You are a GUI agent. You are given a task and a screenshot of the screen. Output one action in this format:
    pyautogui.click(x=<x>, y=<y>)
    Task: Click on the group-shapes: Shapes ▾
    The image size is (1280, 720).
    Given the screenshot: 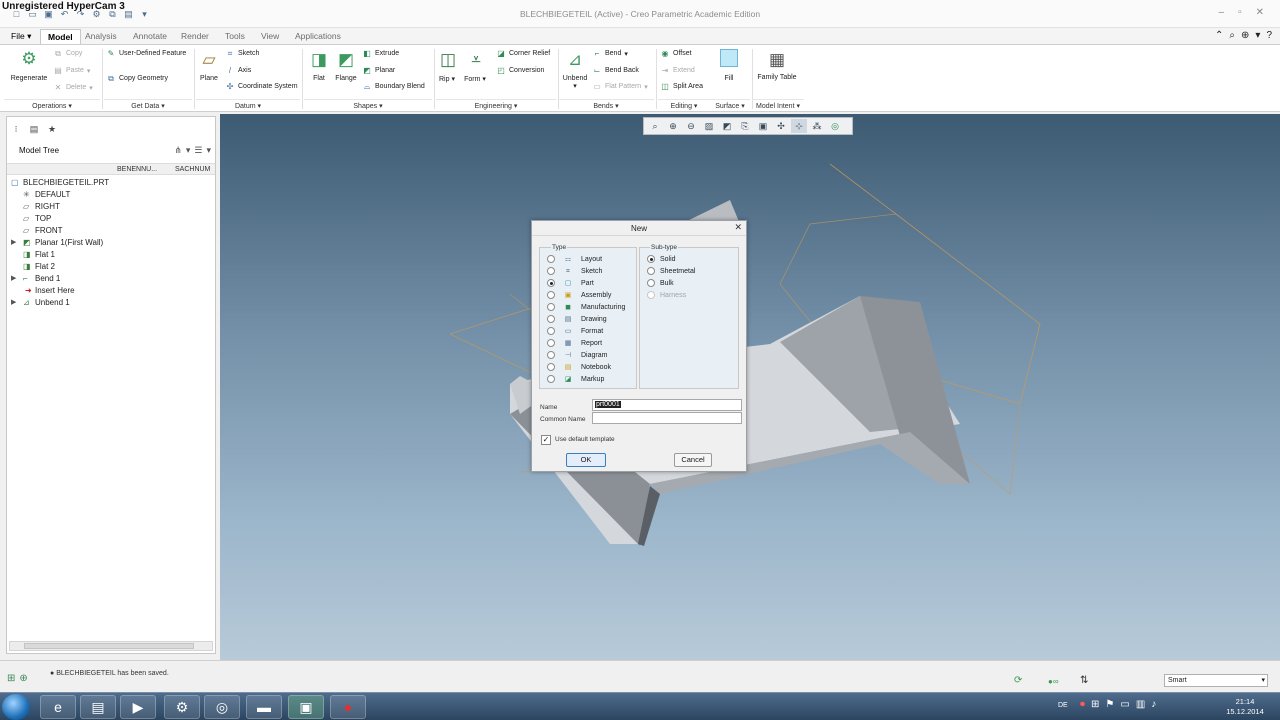 What is the action you would take?
    pyautogui.click(x=368, y=105)
    